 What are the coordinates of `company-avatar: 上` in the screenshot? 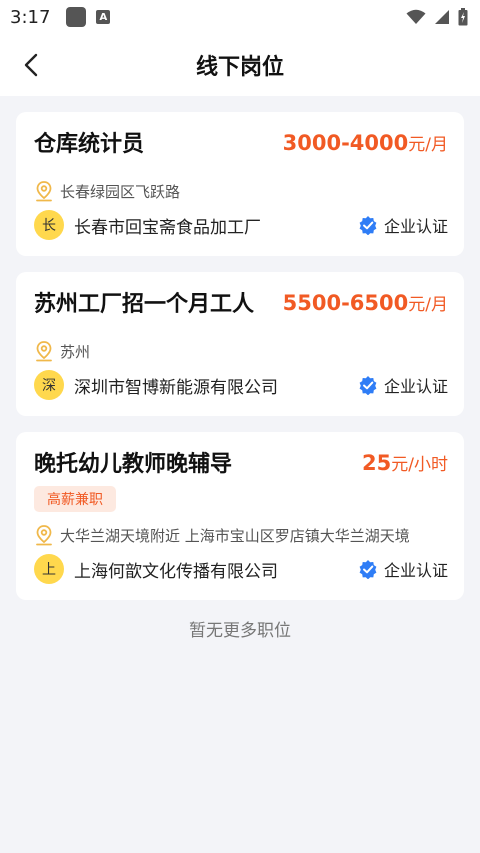 It's located at (49, 569).